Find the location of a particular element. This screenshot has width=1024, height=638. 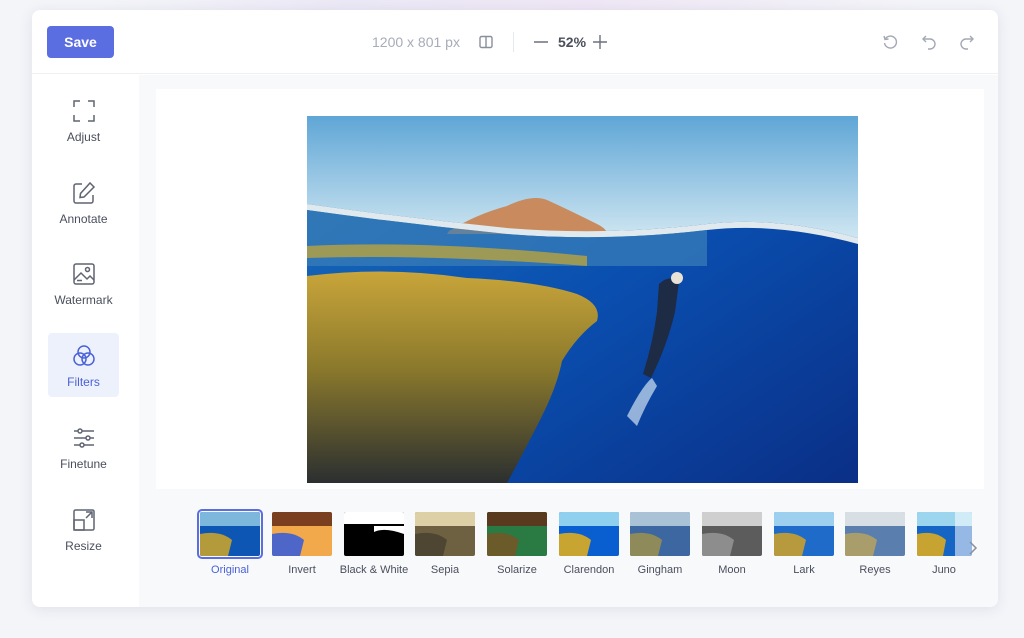

chevron-right-icon is located at coordinates (973, 548).